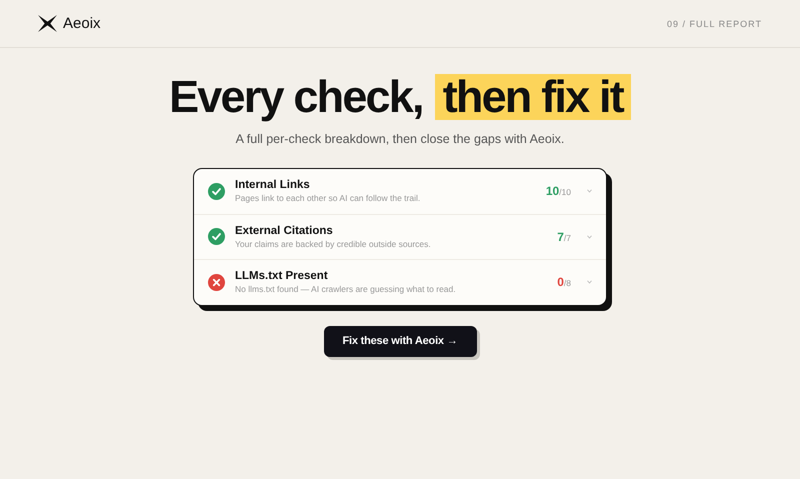  Describe the element at coordinates (346, 289) in the screenshot. I see `check-description: No llms.txt found — AI crawlers are guessing what to read.` at that location.